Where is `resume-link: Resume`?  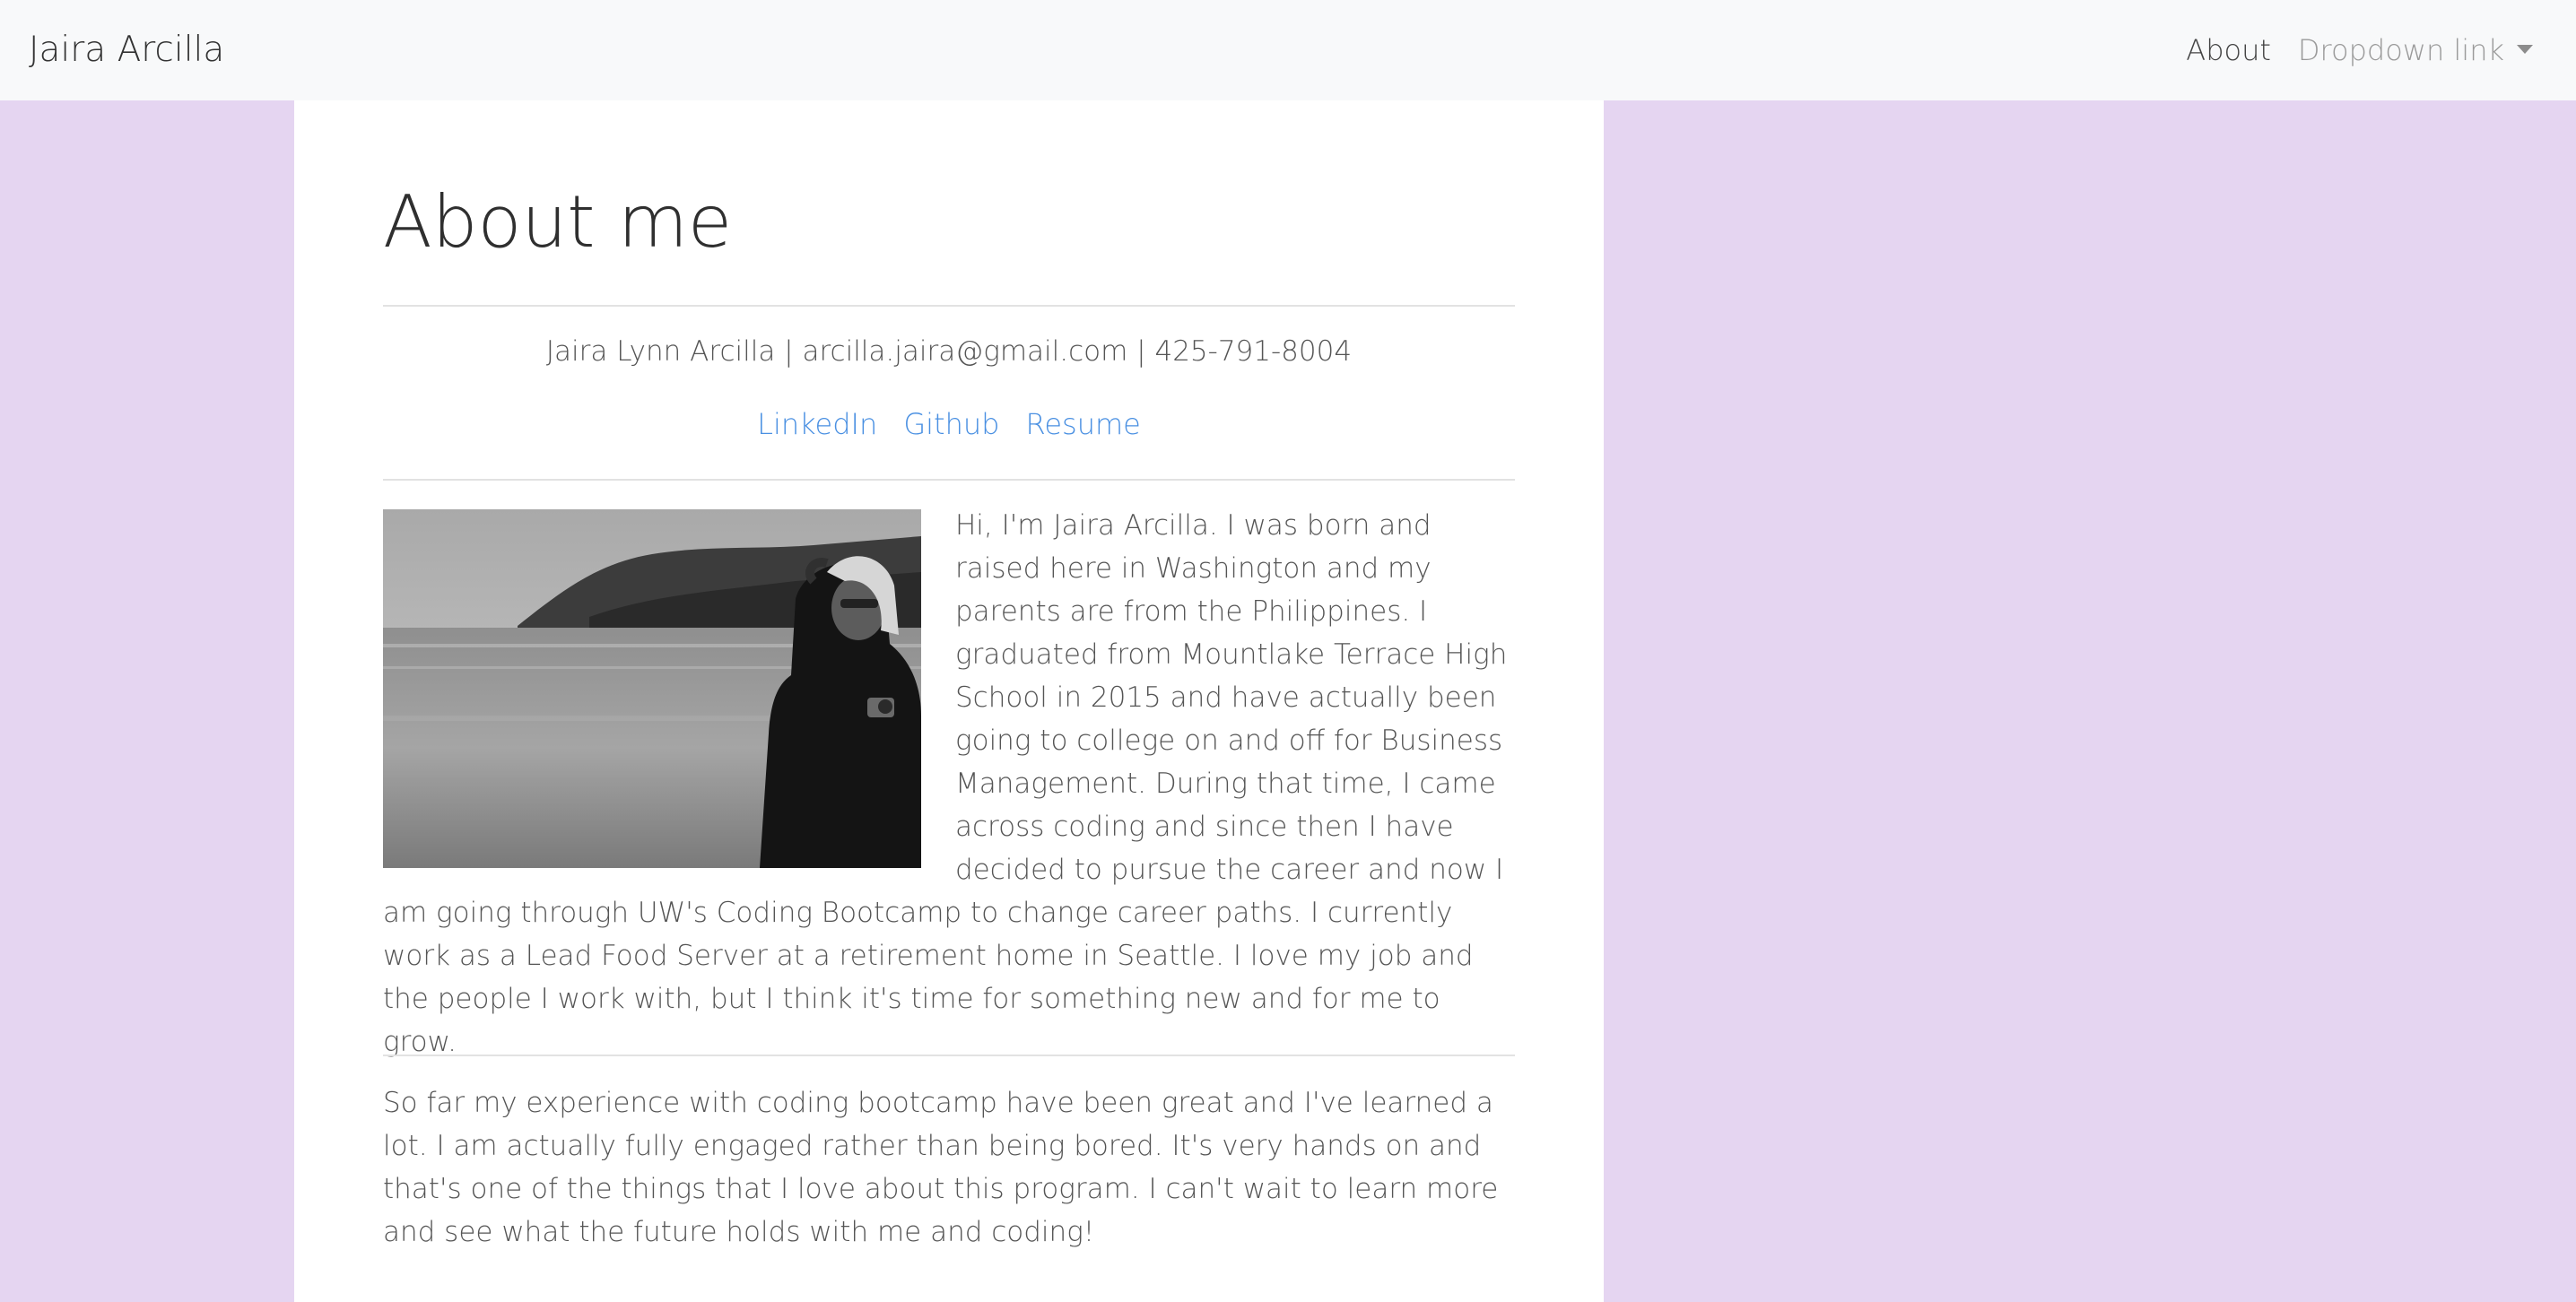 resume-link: Resume is located at coordinates (1083, 424).